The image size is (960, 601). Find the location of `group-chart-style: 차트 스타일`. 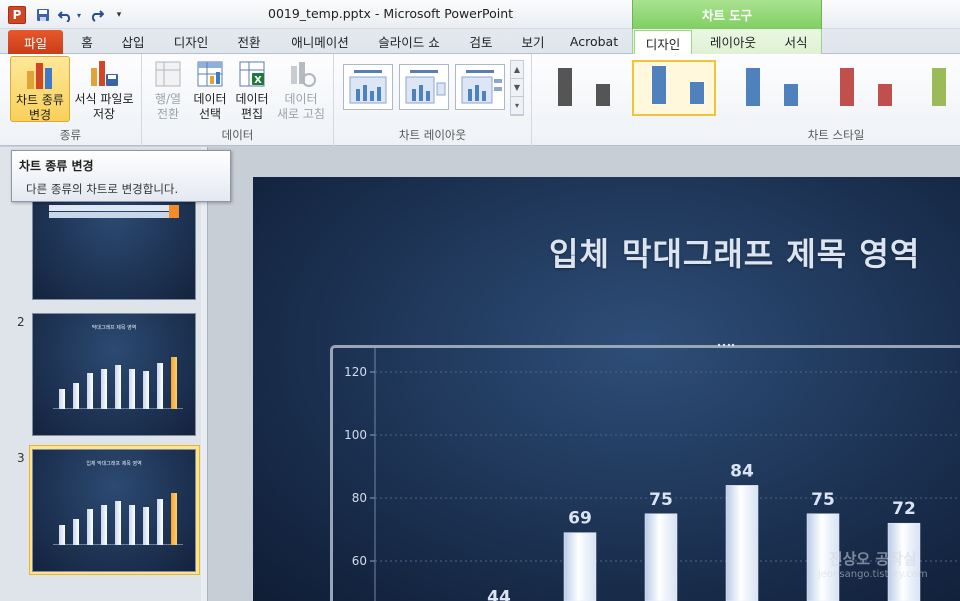

group-chart-style: 차트 스타일 is located at coordinates (746, 100).